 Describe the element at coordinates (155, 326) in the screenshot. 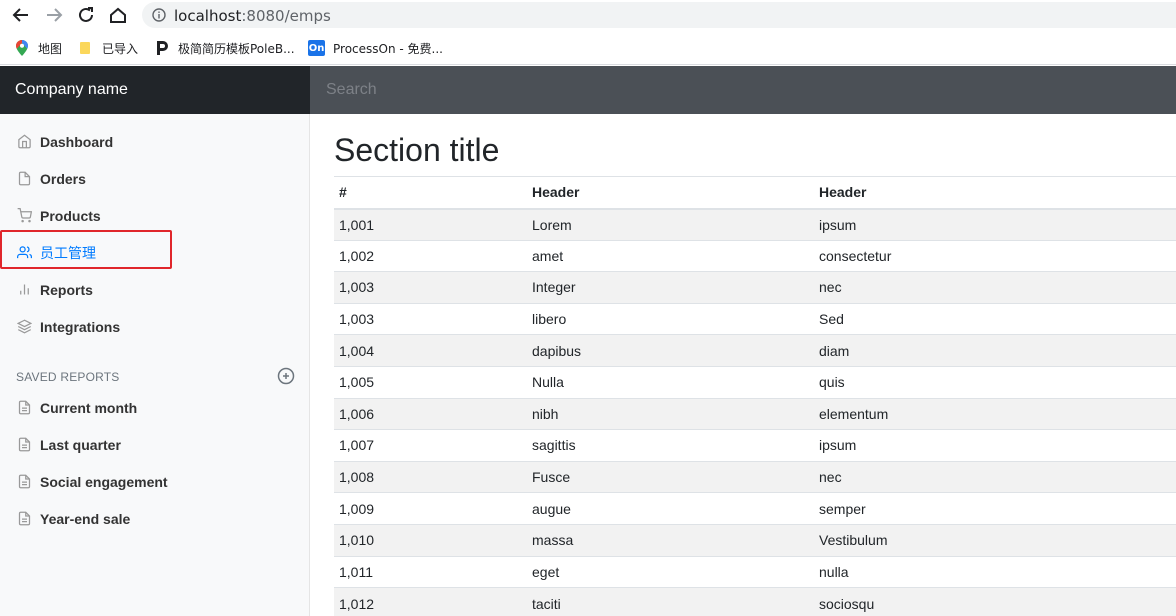

I see `sidebar-item-integrations: Integrations` at that location.